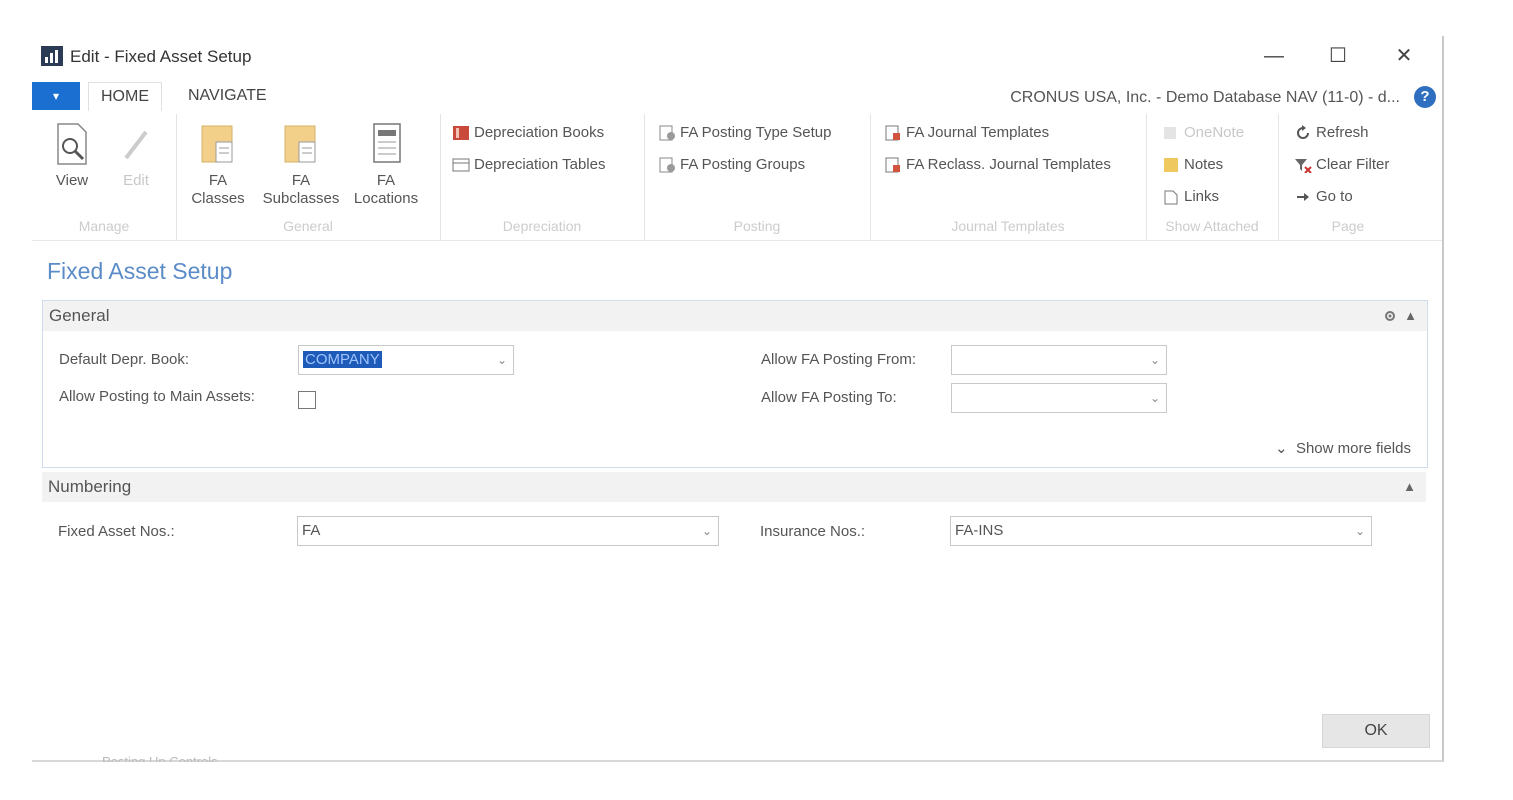 The width and height of the screenshot is (1513, 800). What do you see at coordinates (1171, 197) in the screenshot?
I see `link-icon` at bounding box center [1171, 197].